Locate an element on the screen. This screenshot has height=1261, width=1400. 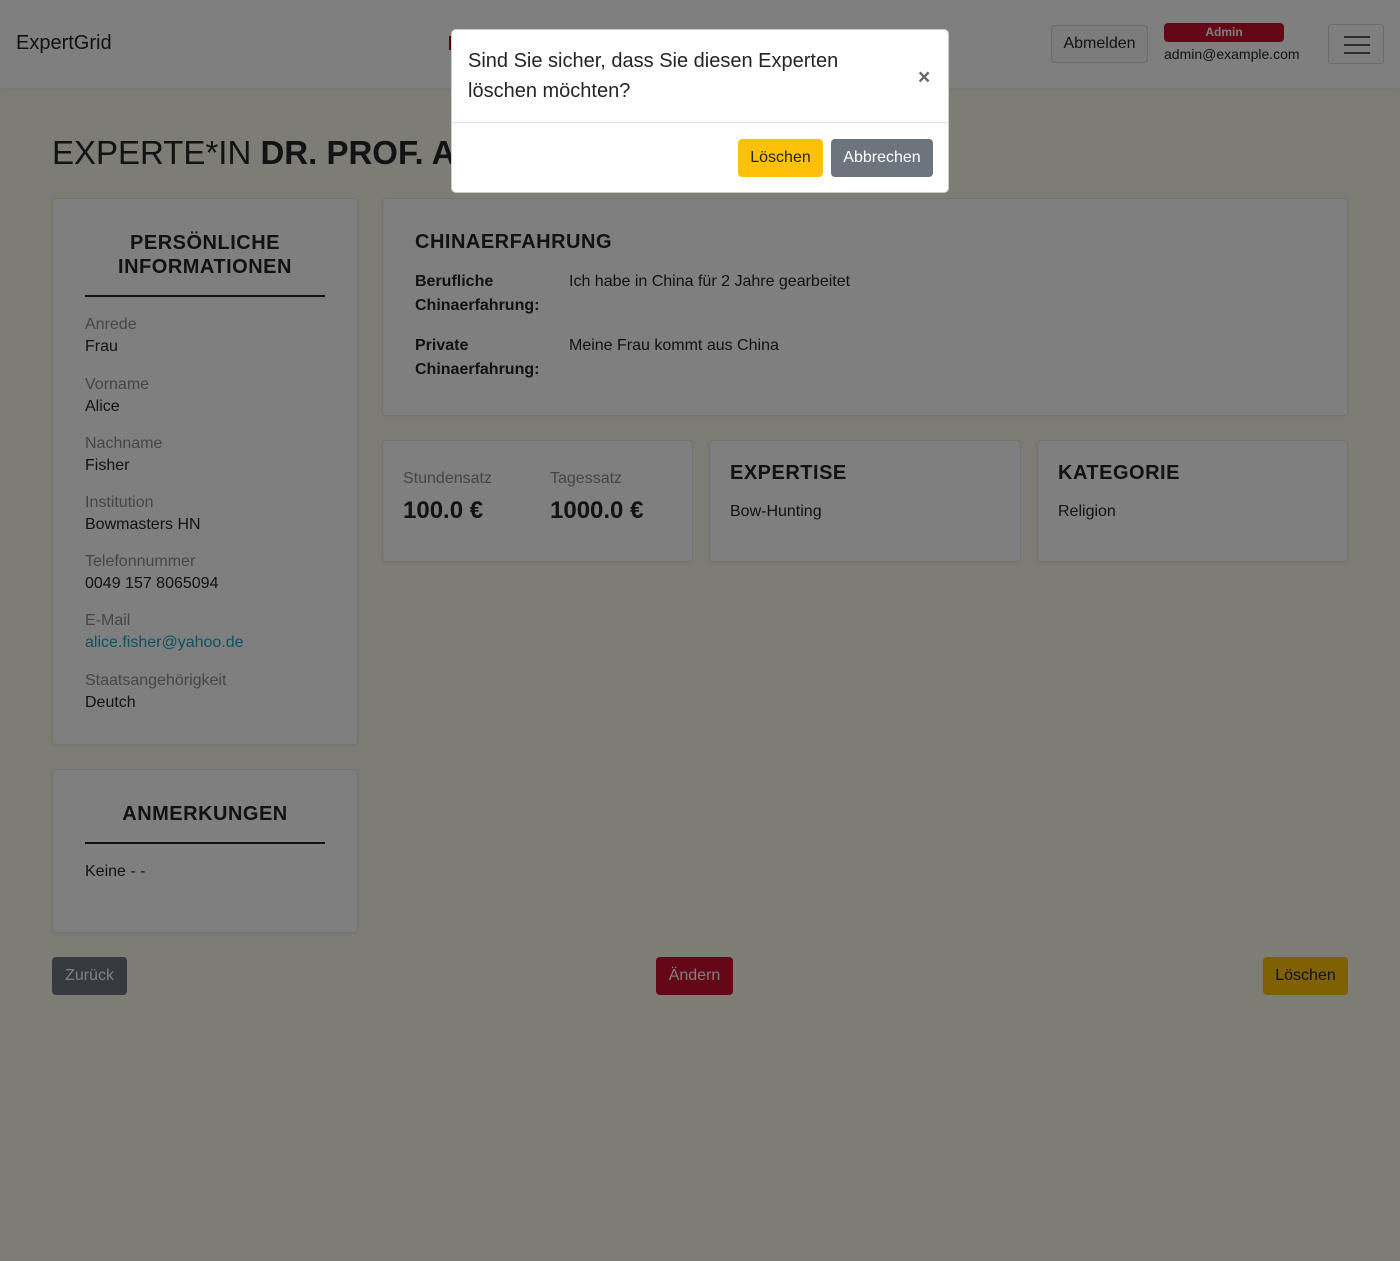
cancel-button: Abbrechen is located at coordinates (882, 158).